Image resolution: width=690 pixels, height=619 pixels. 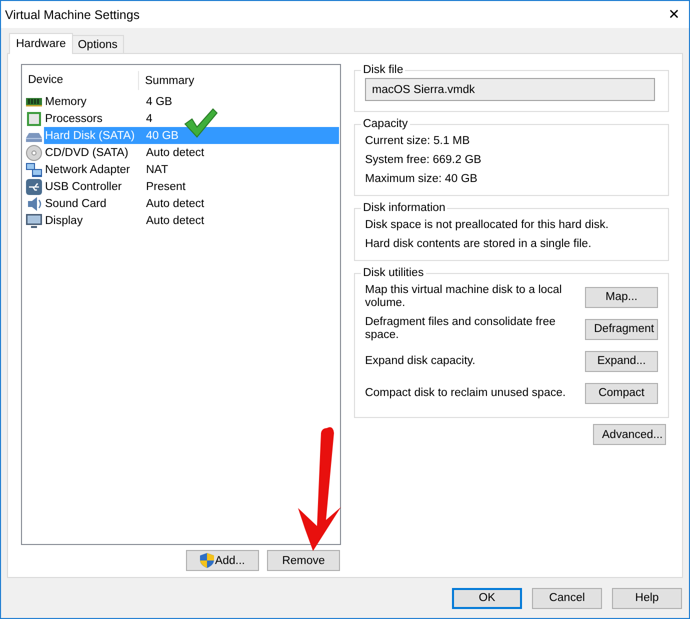 What do you see at coordinates (191, 101) in the screenshot?
I see `device-row: Memory 4 GB` at bounding box center [191, 101].